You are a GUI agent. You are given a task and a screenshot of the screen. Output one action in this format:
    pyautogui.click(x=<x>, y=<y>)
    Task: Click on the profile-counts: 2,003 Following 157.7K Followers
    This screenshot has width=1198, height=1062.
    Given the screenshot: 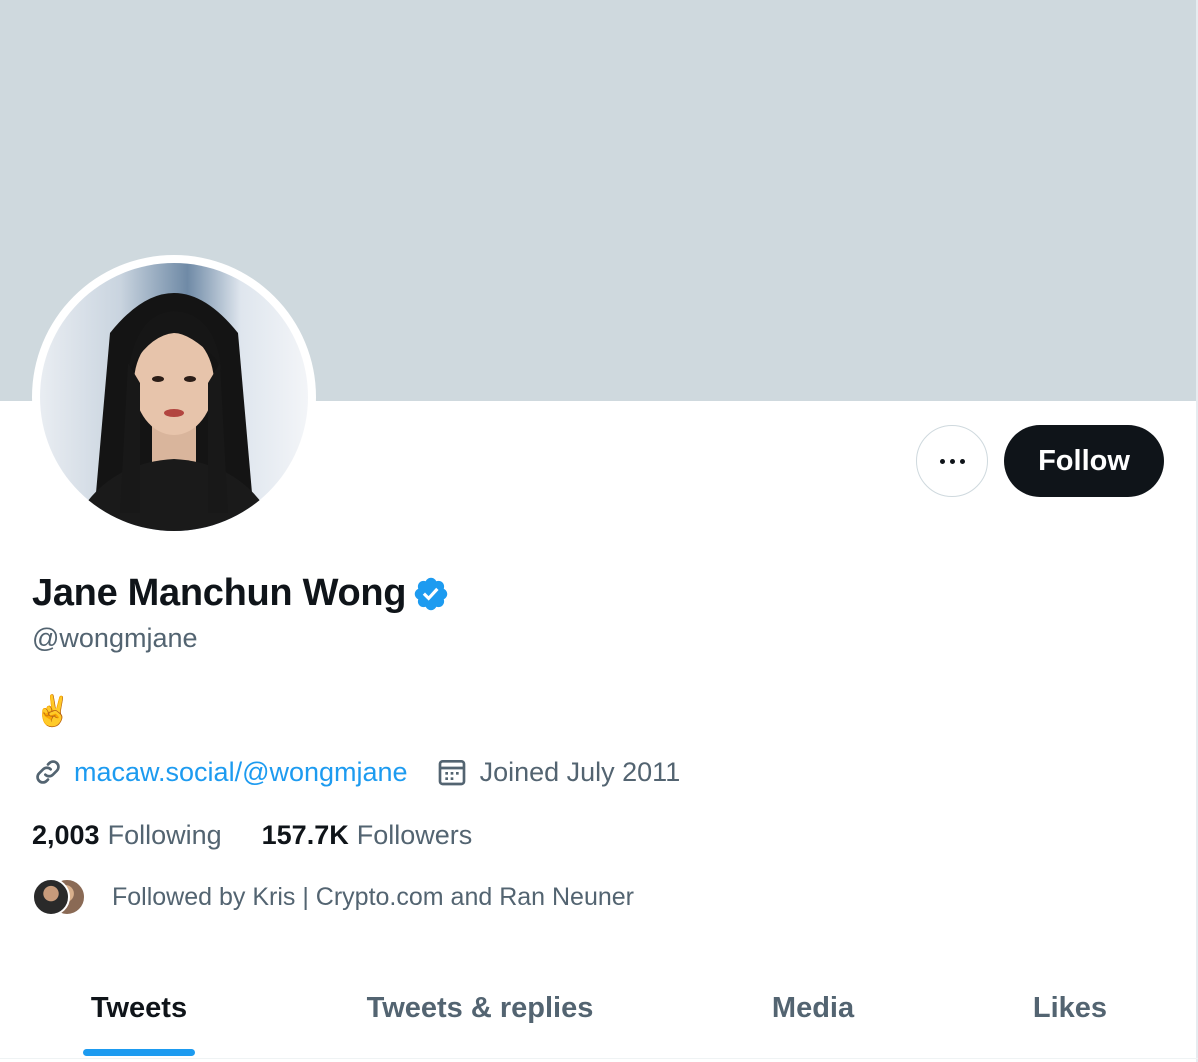 What is the action you would take?
    pyautogui.click(x=252, y=835)
    